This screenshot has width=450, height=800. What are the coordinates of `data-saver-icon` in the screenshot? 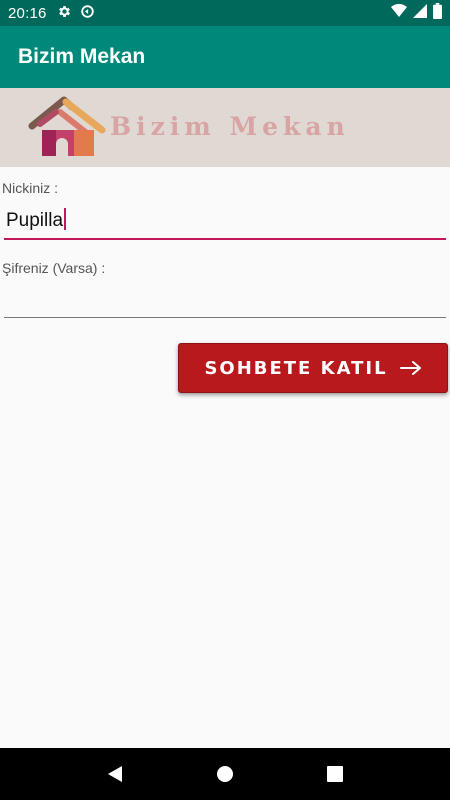 It's located at (87, 13).